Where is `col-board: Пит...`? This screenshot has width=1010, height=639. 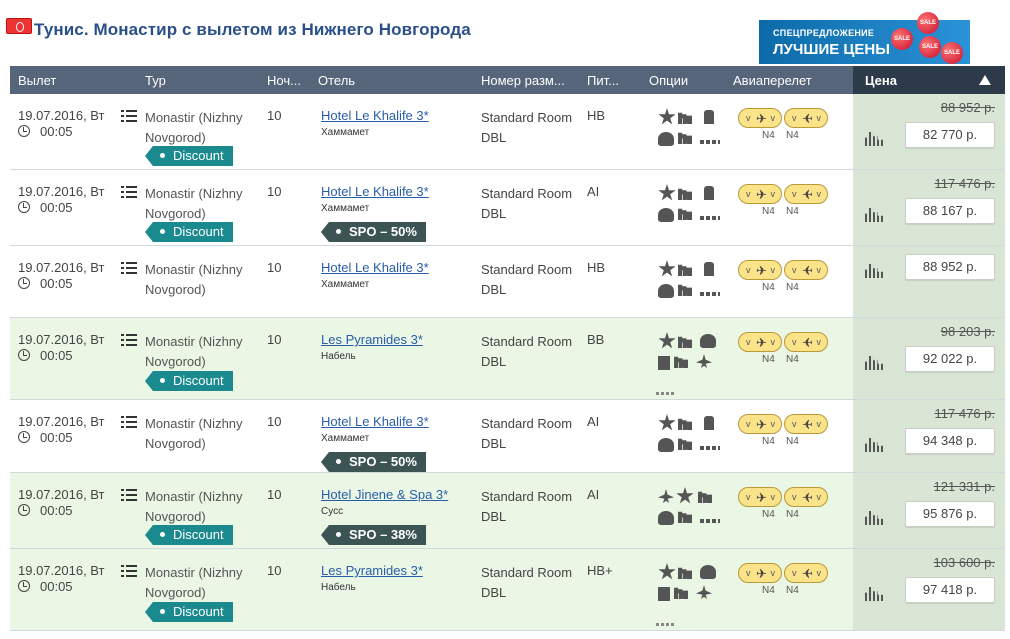 col-board: Пит... is located at coordinates (603, 80).